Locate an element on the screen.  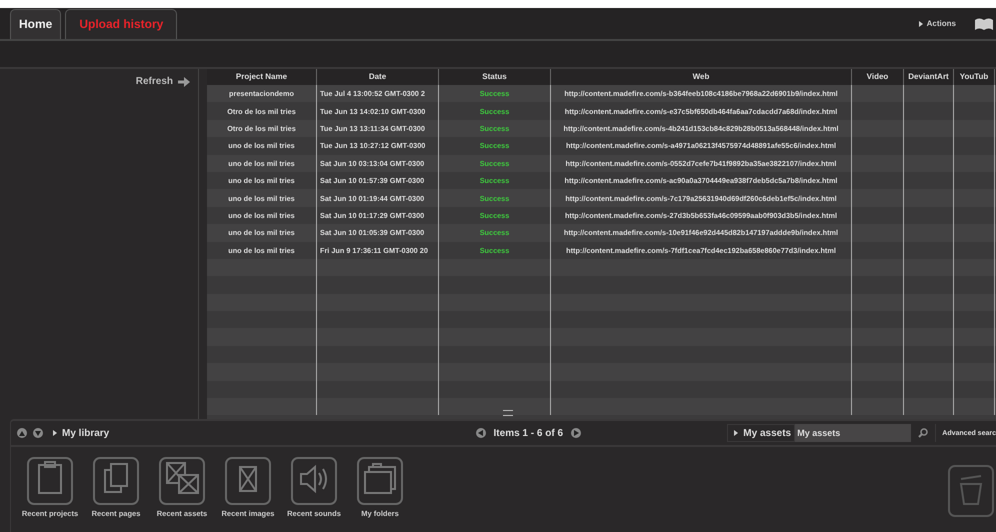
actions-button: Actions is located at coordinates (937, 23).